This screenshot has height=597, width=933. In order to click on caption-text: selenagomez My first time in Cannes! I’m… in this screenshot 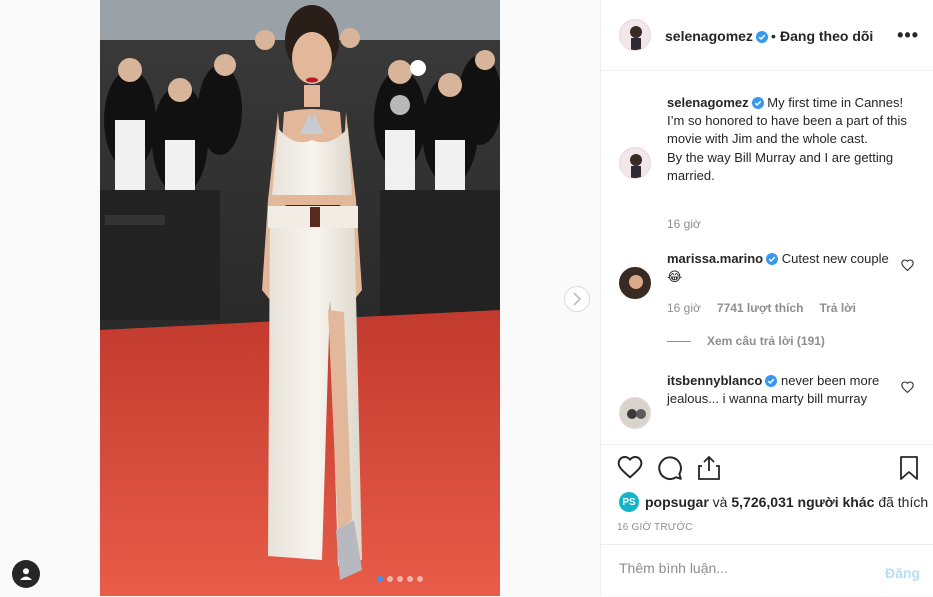, I will do `click(787, 139)`.